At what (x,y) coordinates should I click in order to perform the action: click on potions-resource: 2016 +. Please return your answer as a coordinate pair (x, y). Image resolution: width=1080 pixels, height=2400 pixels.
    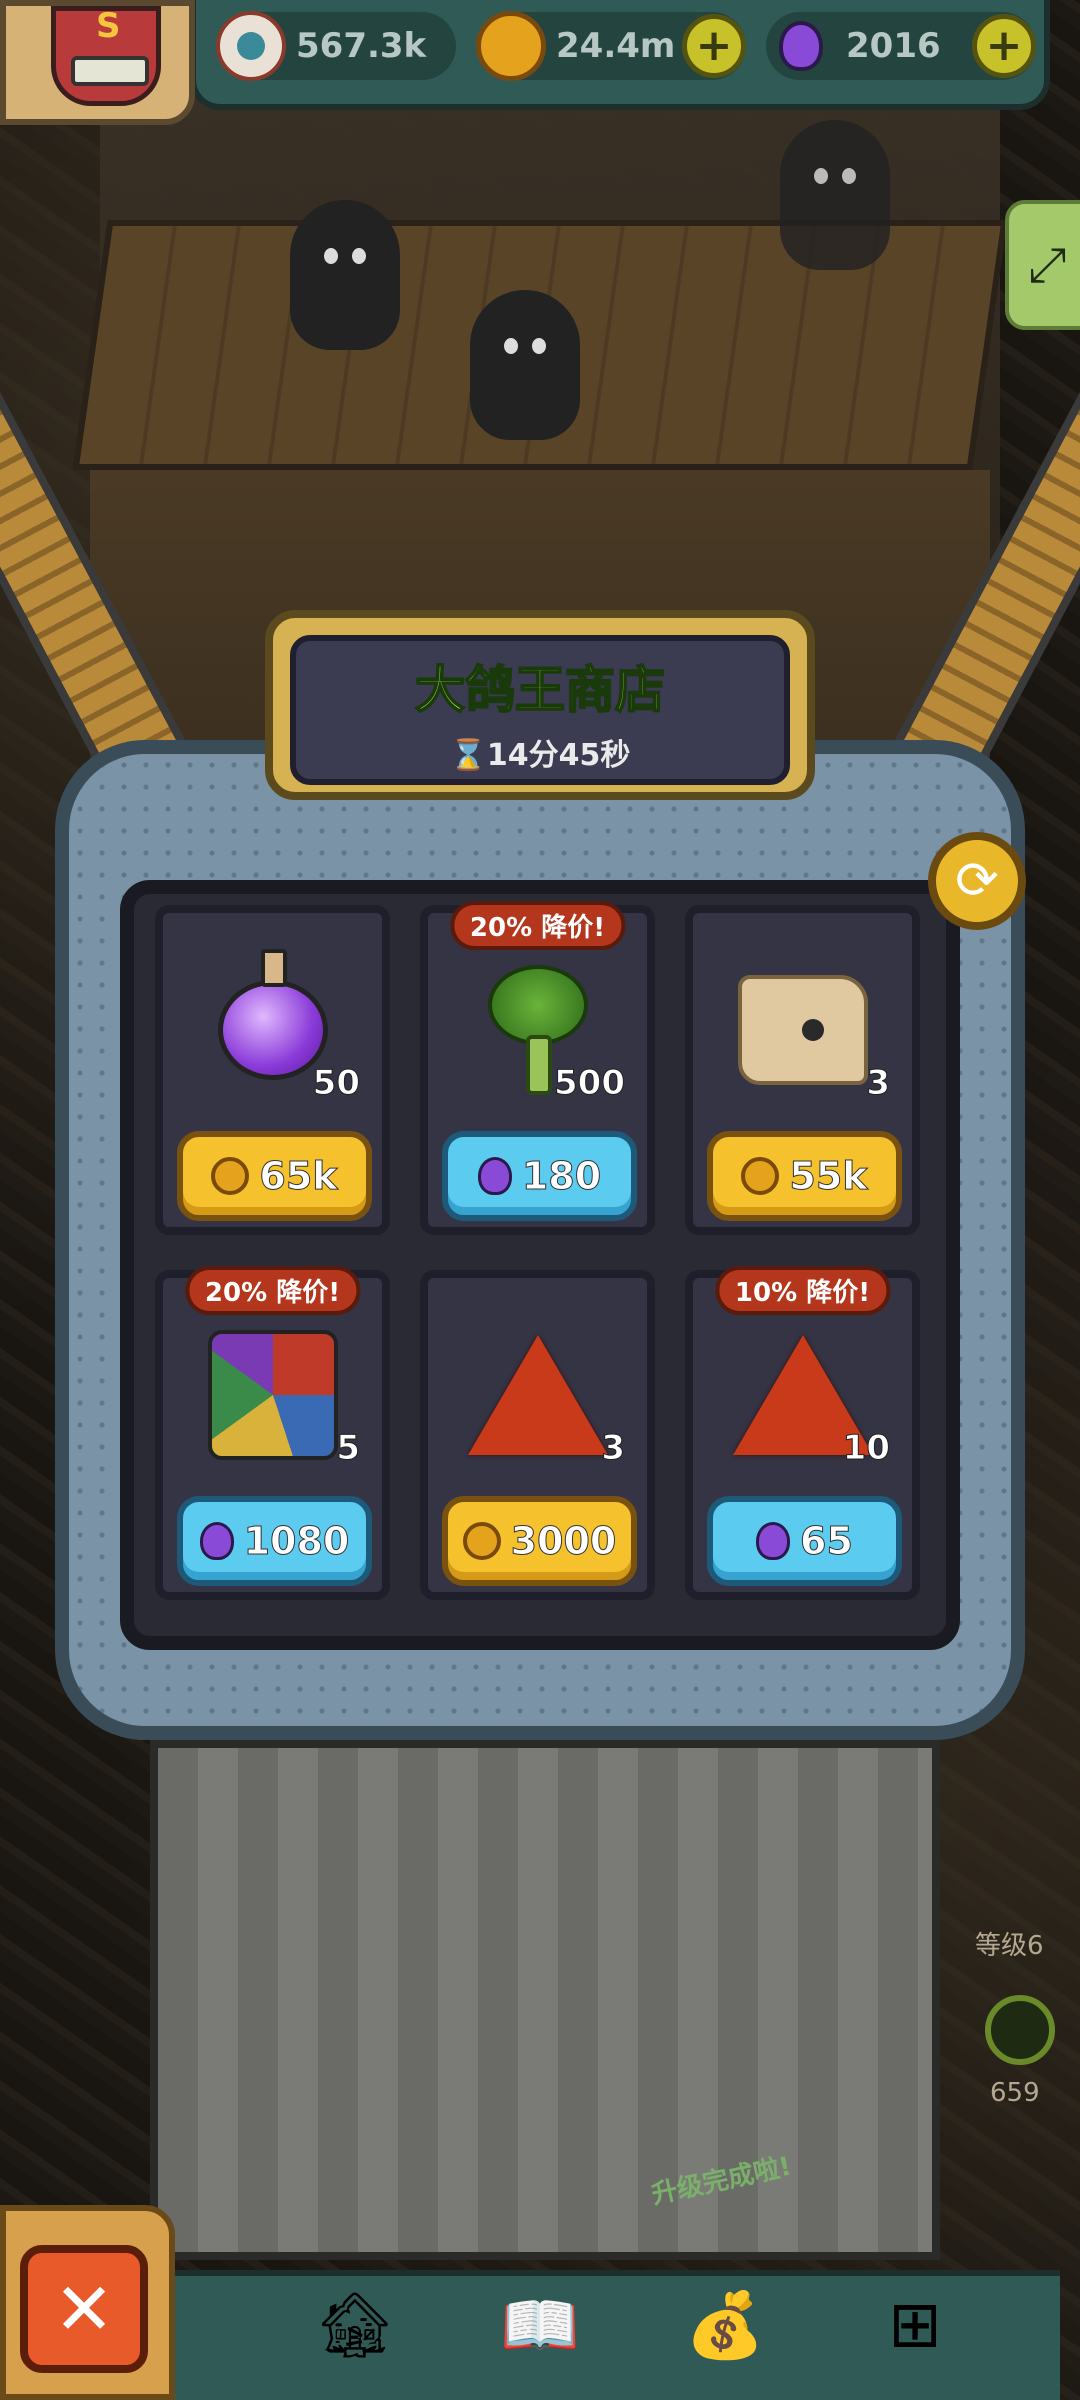
    Looking at the image, I should click on (901, 46).